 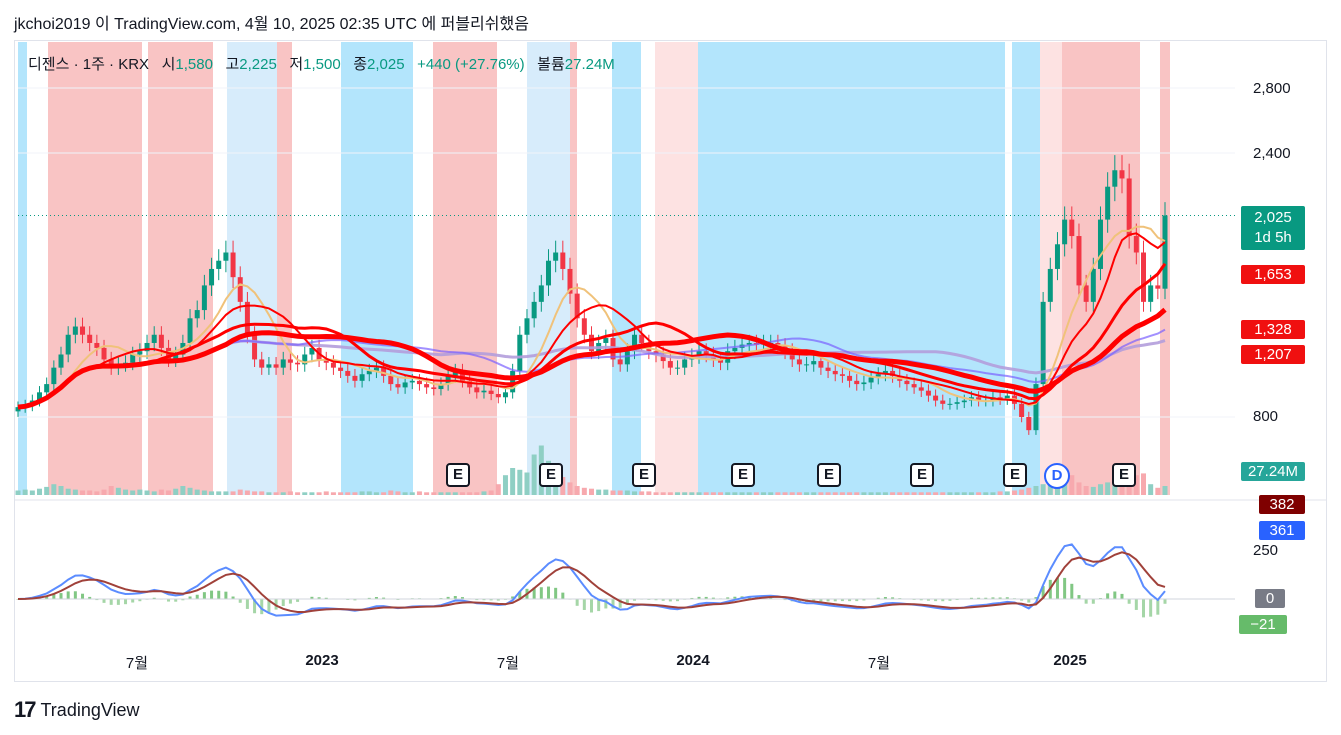 I want to click on legend-open: 1,580, so click(x=194, y=64).